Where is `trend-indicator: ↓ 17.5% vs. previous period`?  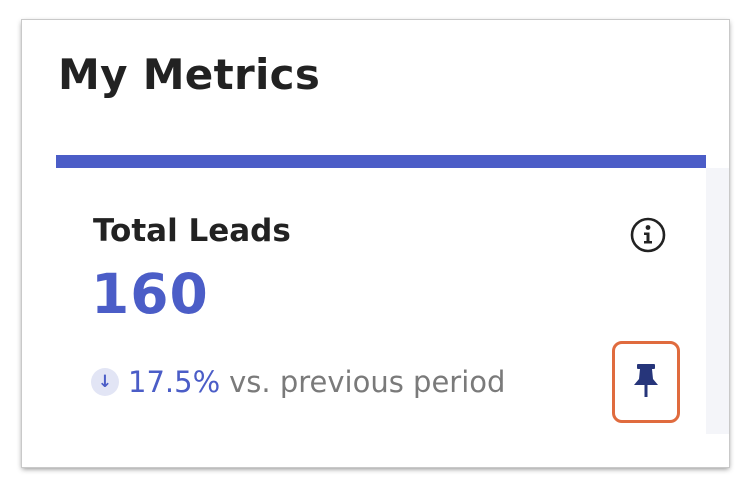 trend-indicator: ↓ 17.5% vs. previous period is located at coordinates (298, 382).